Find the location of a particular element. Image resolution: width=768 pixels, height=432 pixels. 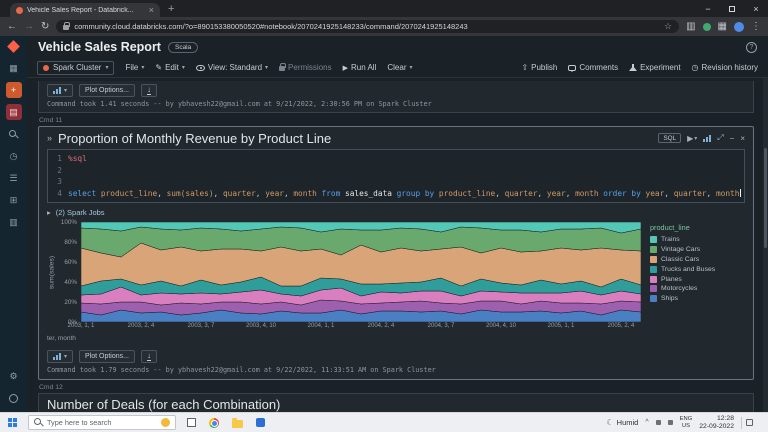

comments-button: Comments is located at coordinates (593, 67).